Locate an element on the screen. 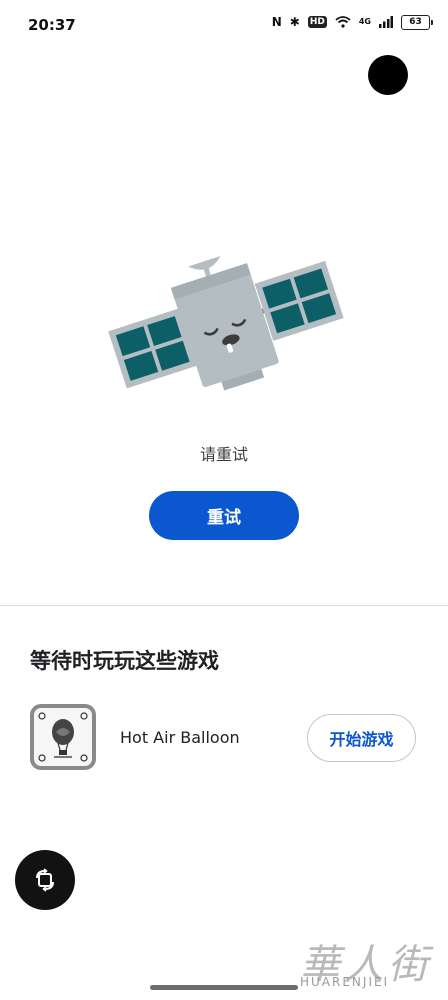 This screenshot has height=1000, width=448. satellite-illustration is located at coordinates (226, 323).